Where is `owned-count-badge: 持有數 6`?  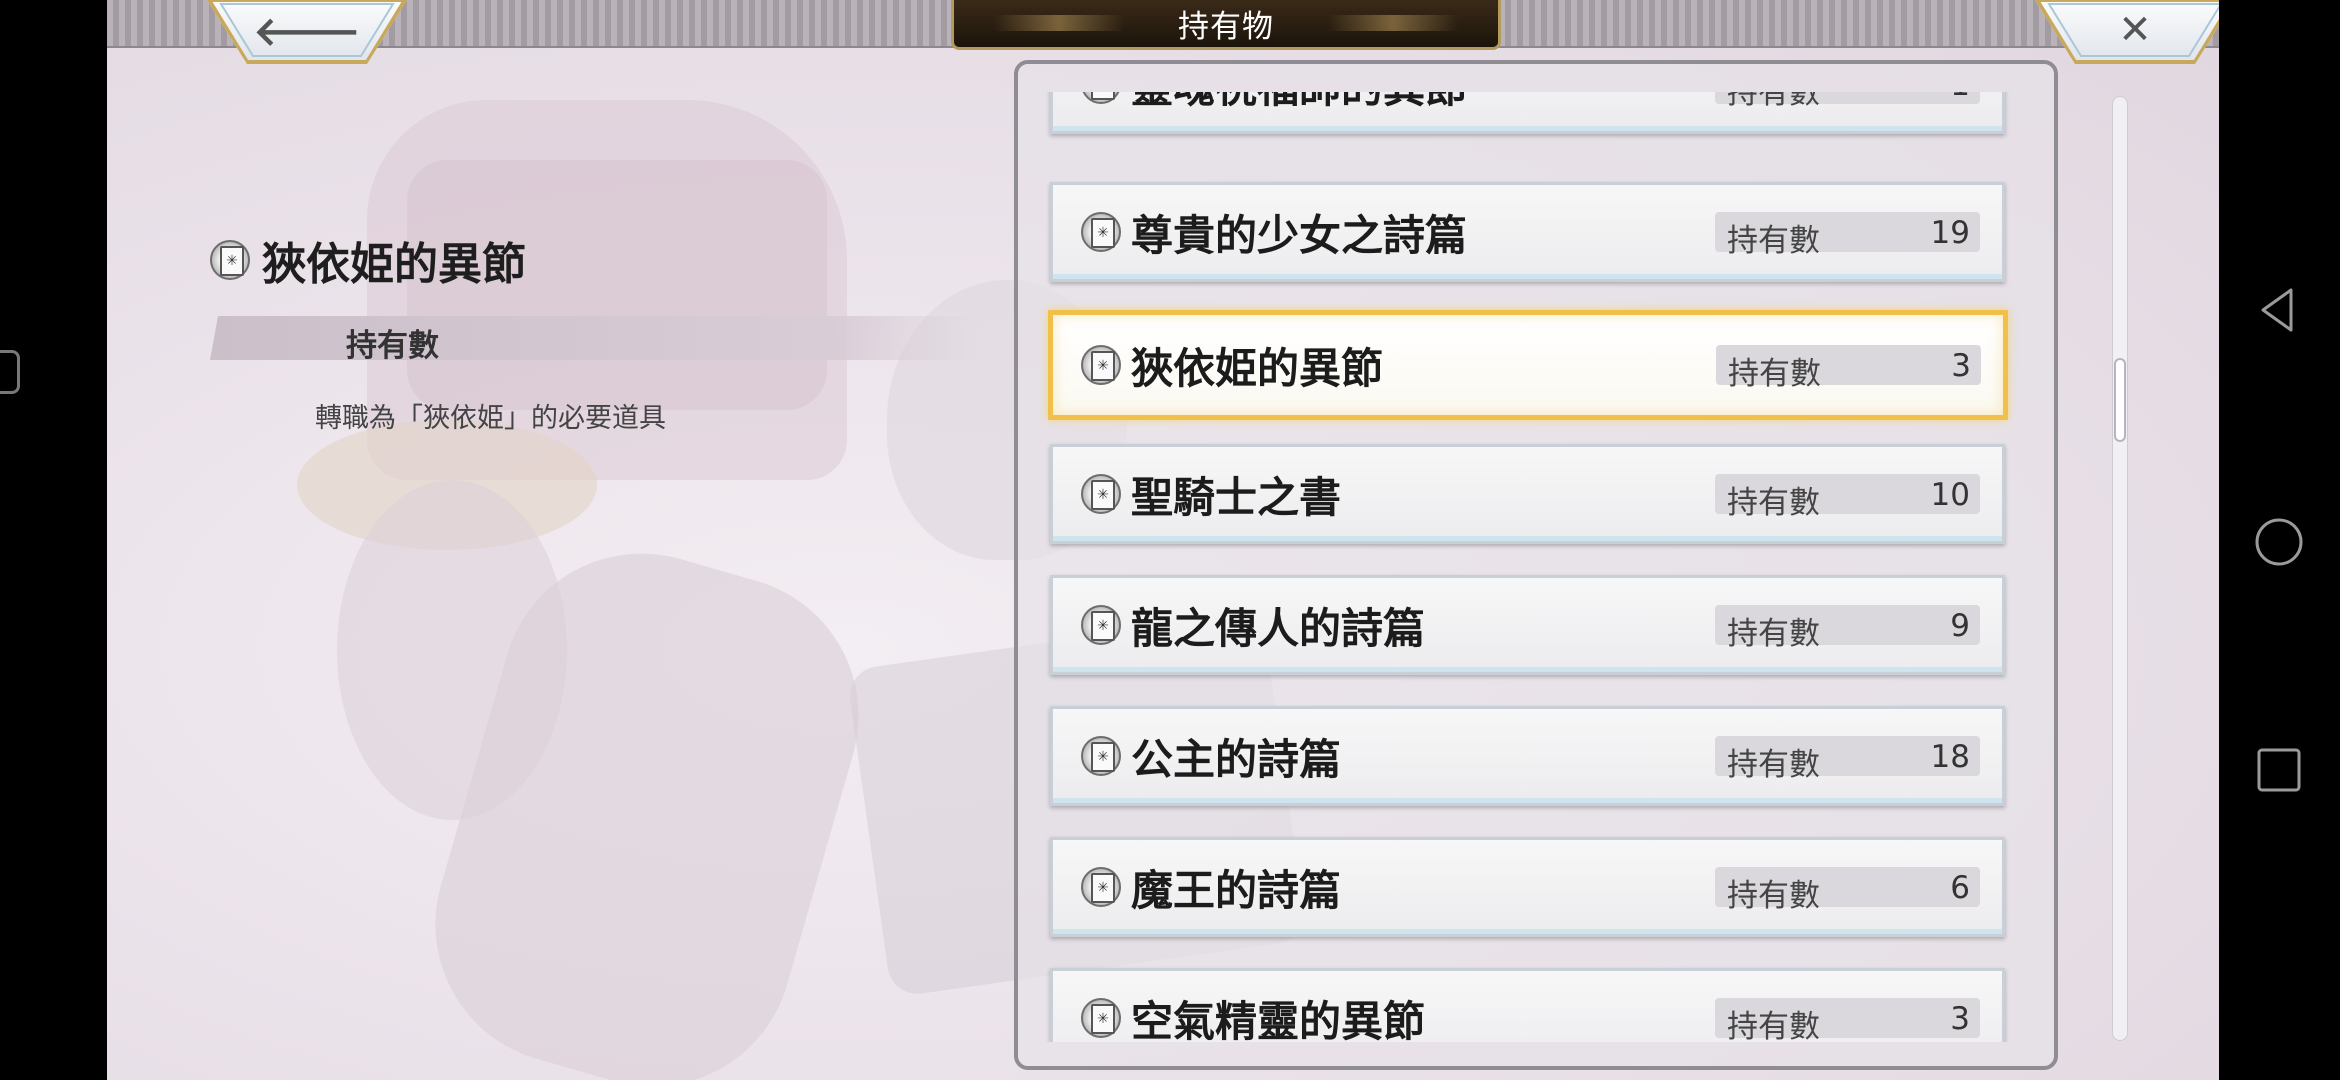 owned-count-badge: 持有數 6 is located at coordinates (1847, 890).